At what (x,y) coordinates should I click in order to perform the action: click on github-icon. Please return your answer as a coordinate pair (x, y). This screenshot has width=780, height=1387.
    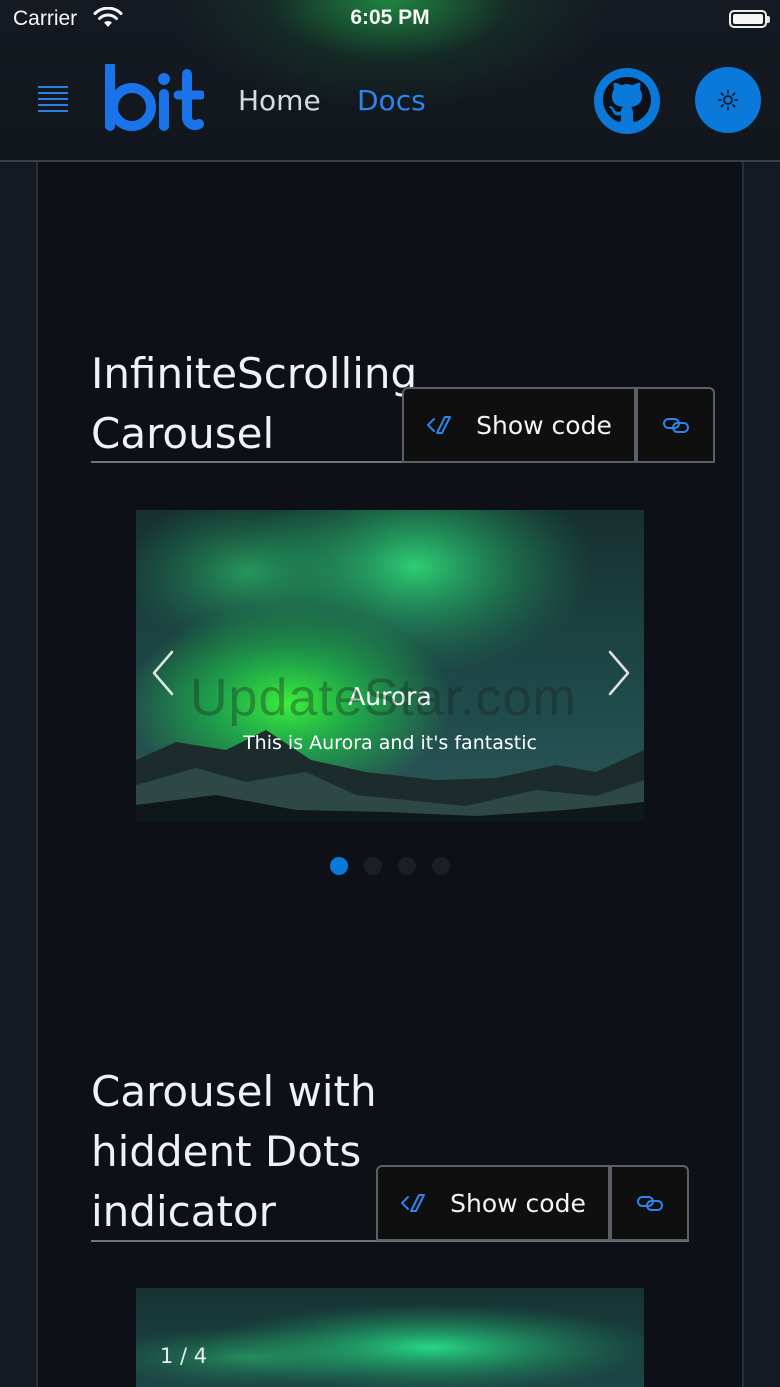
    Looking at the image, I should click on (627, 101).